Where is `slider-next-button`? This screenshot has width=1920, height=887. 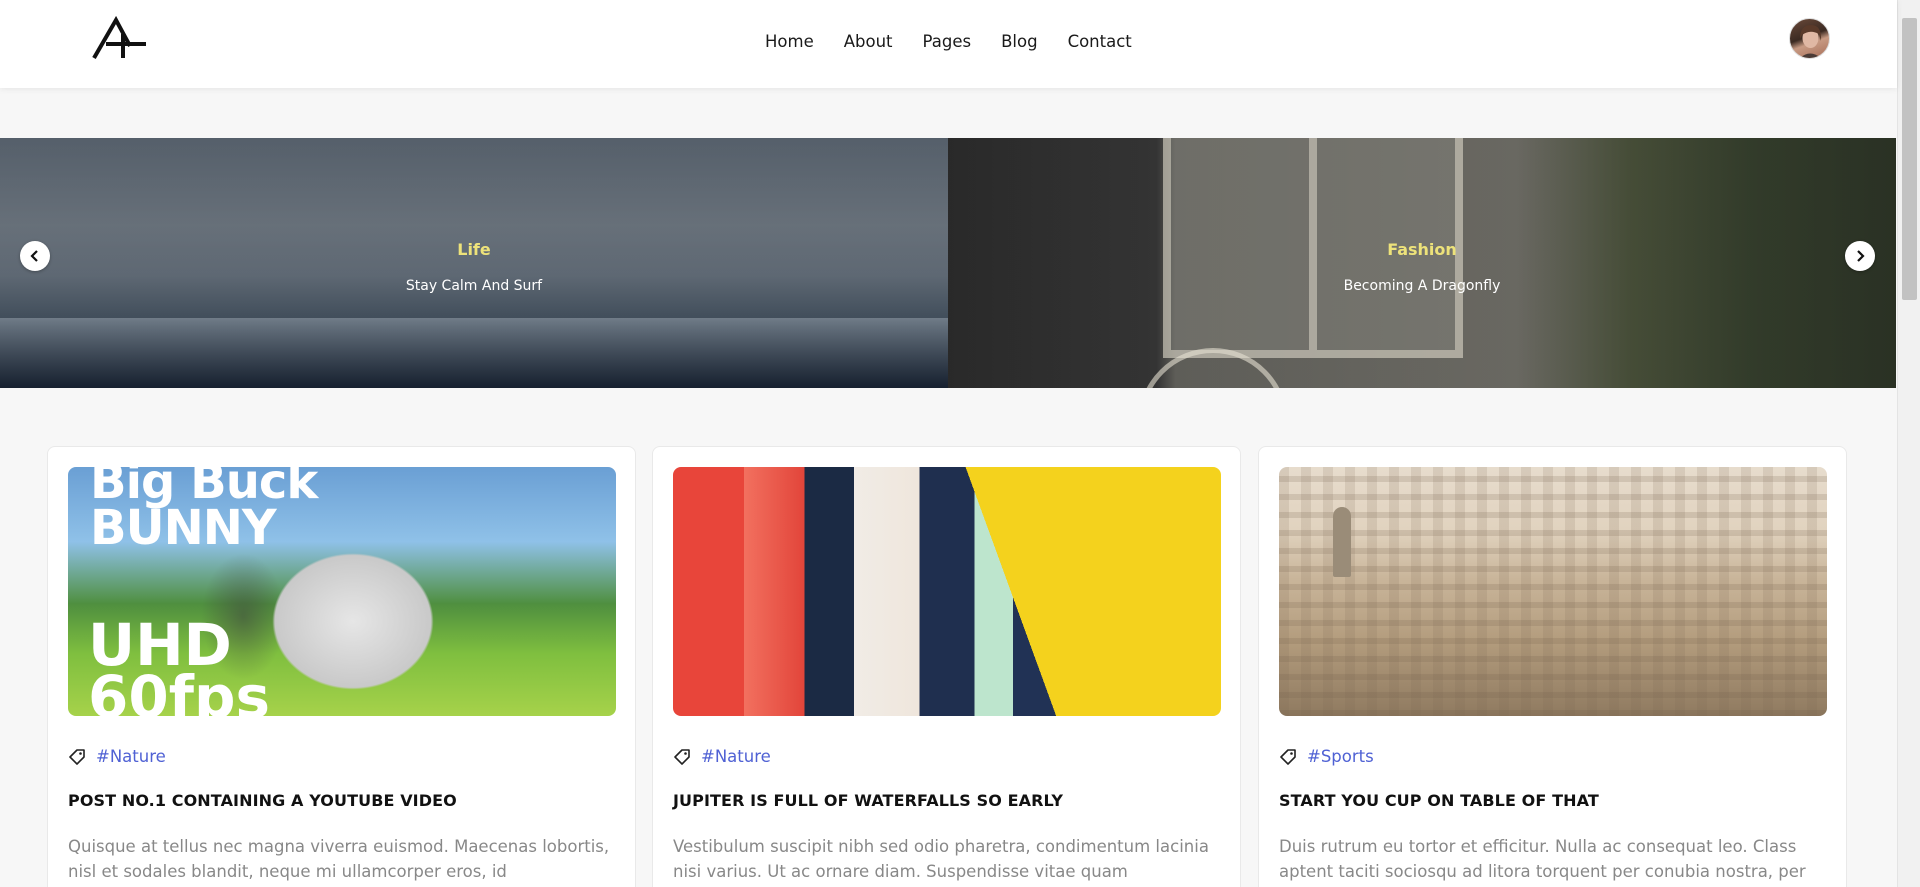
slider-next-button is located at coordinates (1860, 256).